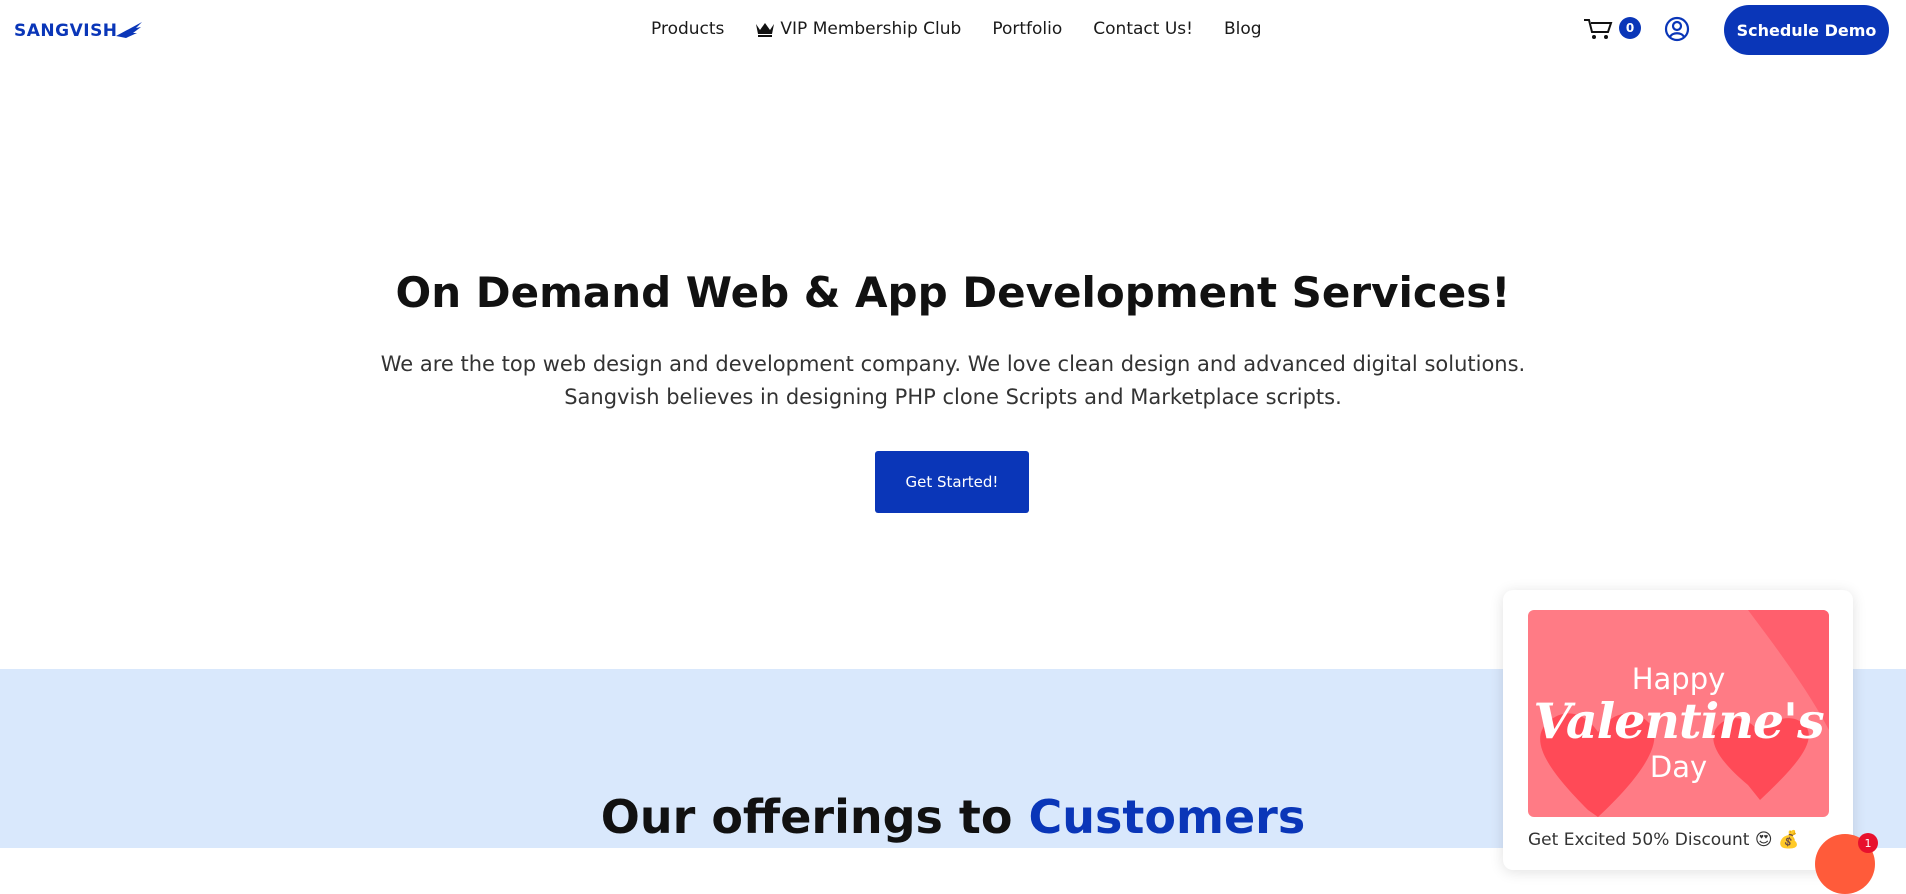 Image resolution: width=1906 pixels, height=894 pixels. I want to click on nav-item-portfolio: Portfolio, so click(1027, 29).